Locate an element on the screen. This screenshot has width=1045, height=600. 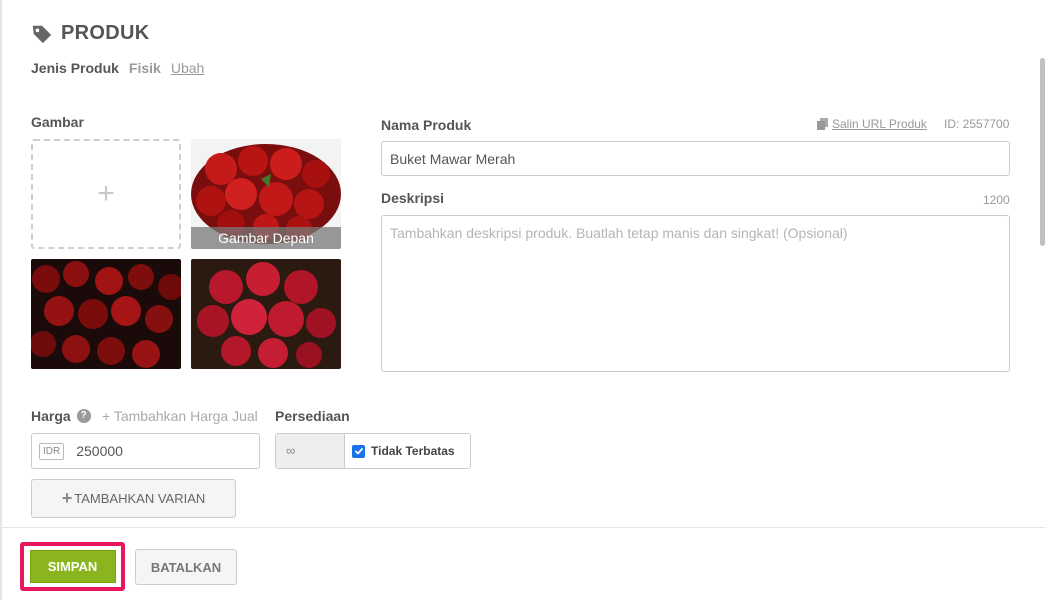
add-image-button: + is located at coordinates (106, 194).